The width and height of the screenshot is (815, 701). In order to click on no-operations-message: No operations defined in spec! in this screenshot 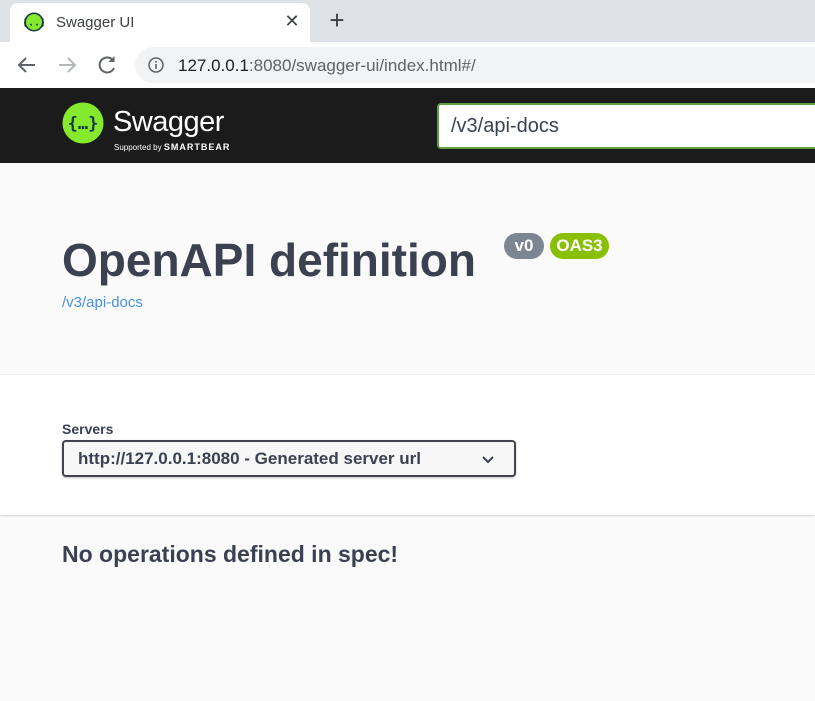, I will do `click(230, 554)`.